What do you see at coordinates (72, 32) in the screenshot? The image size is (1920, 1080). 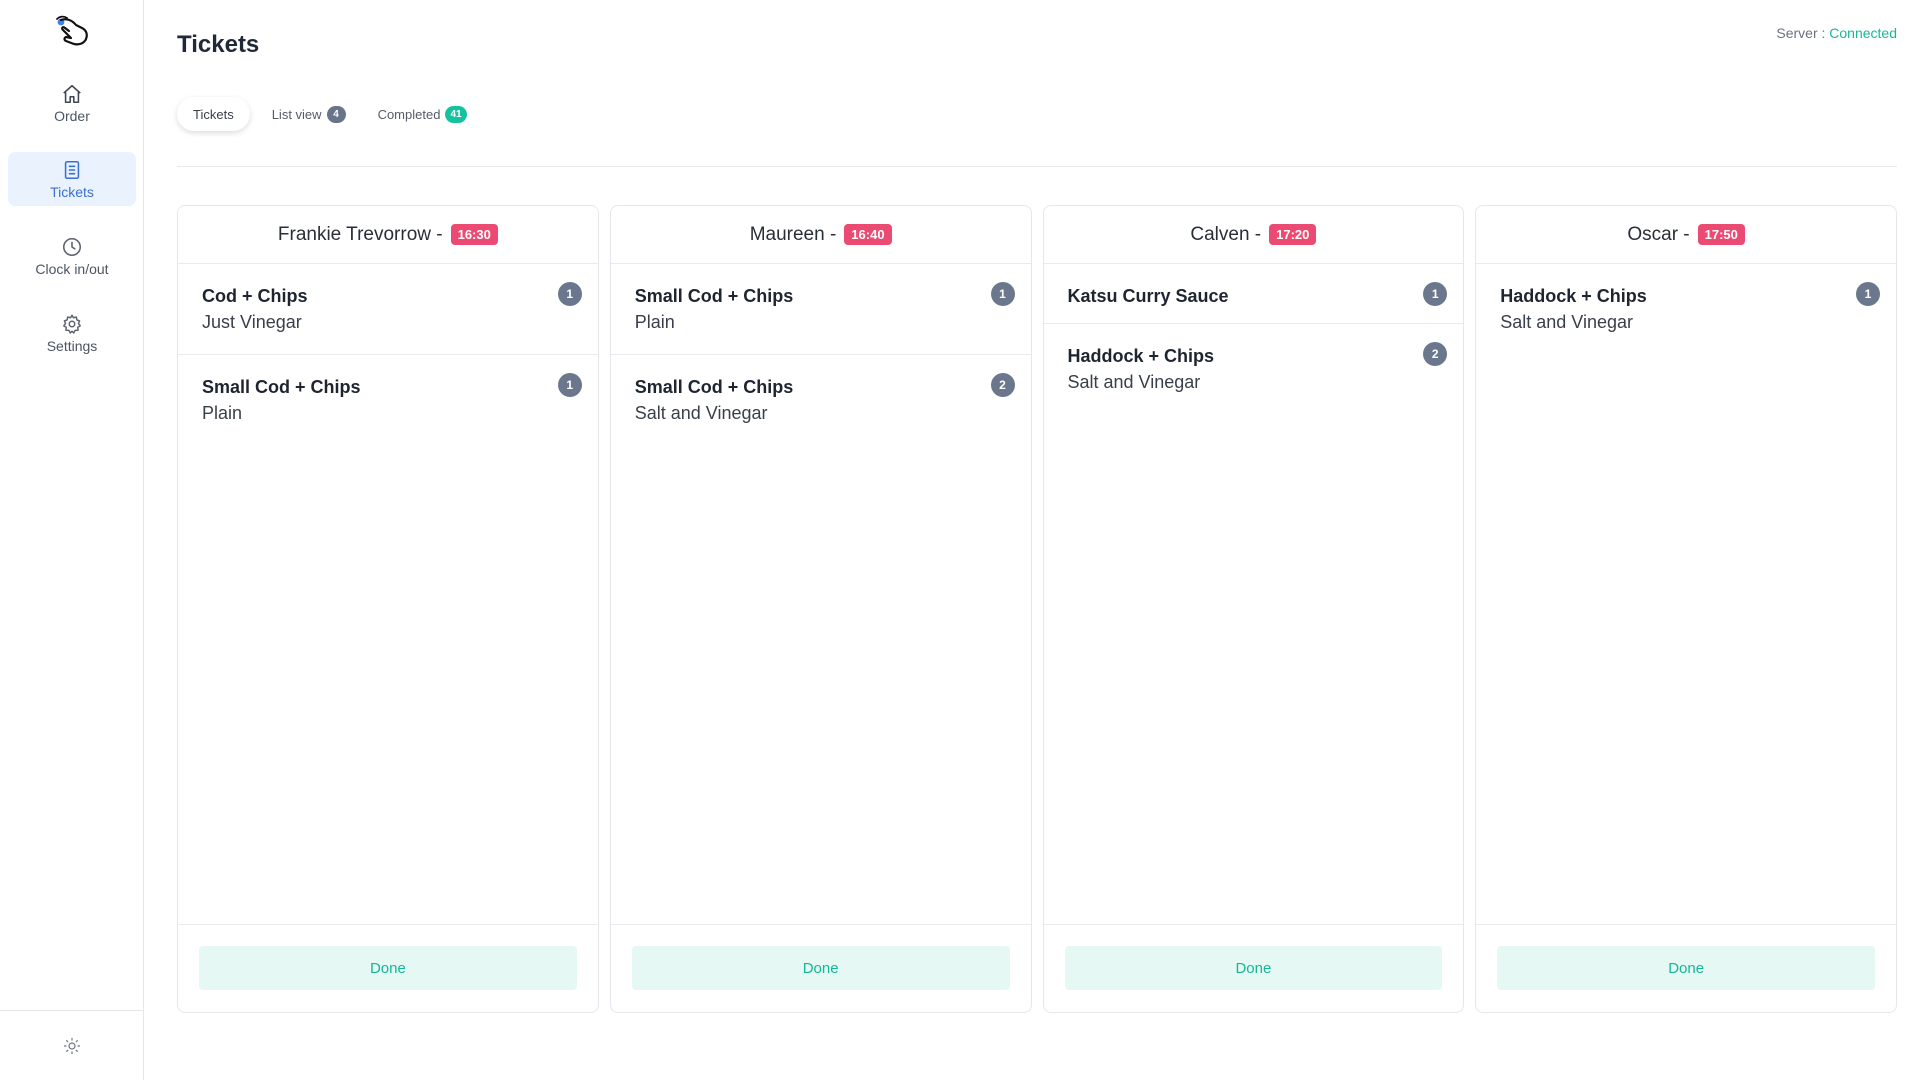 I see `hand-pointer-icon` at bounding box center [72, 32].